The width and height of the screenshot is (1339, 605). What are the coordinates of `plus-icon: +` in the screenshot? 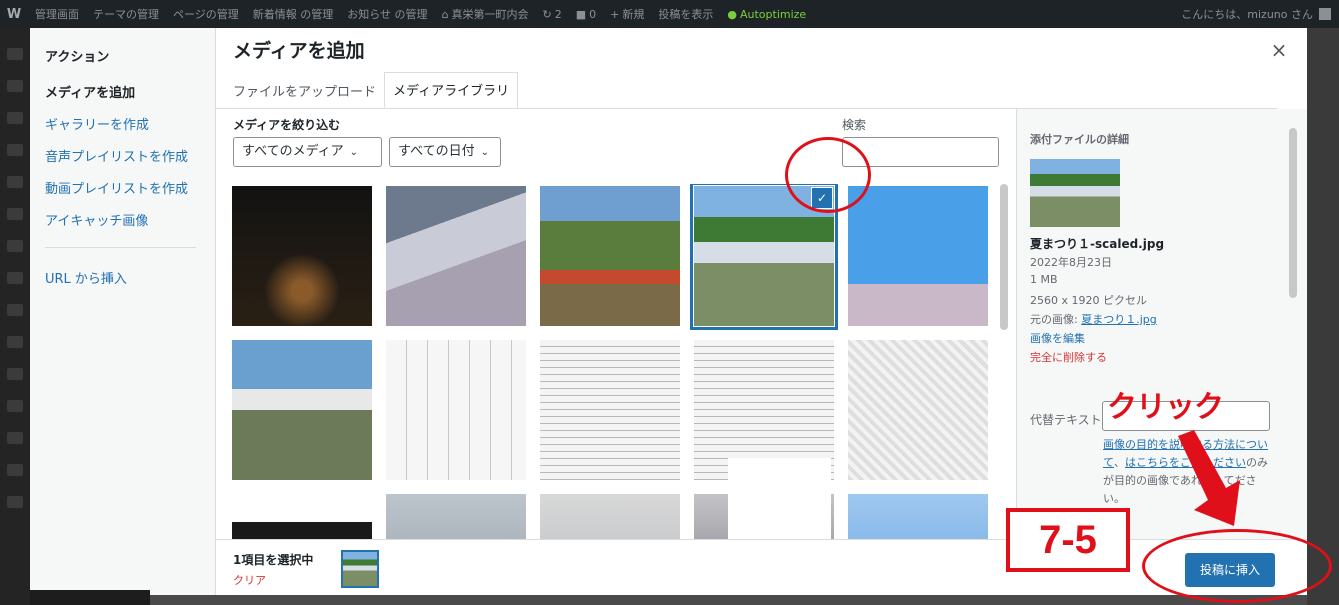 It's located at (615, 14).